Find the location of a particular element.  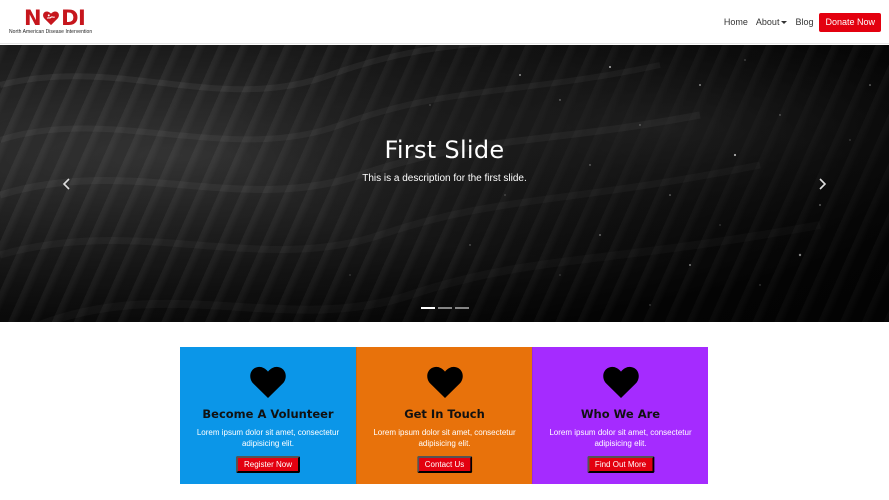

nav-link-blog-label: Blog is located at coordinates (804, 22).